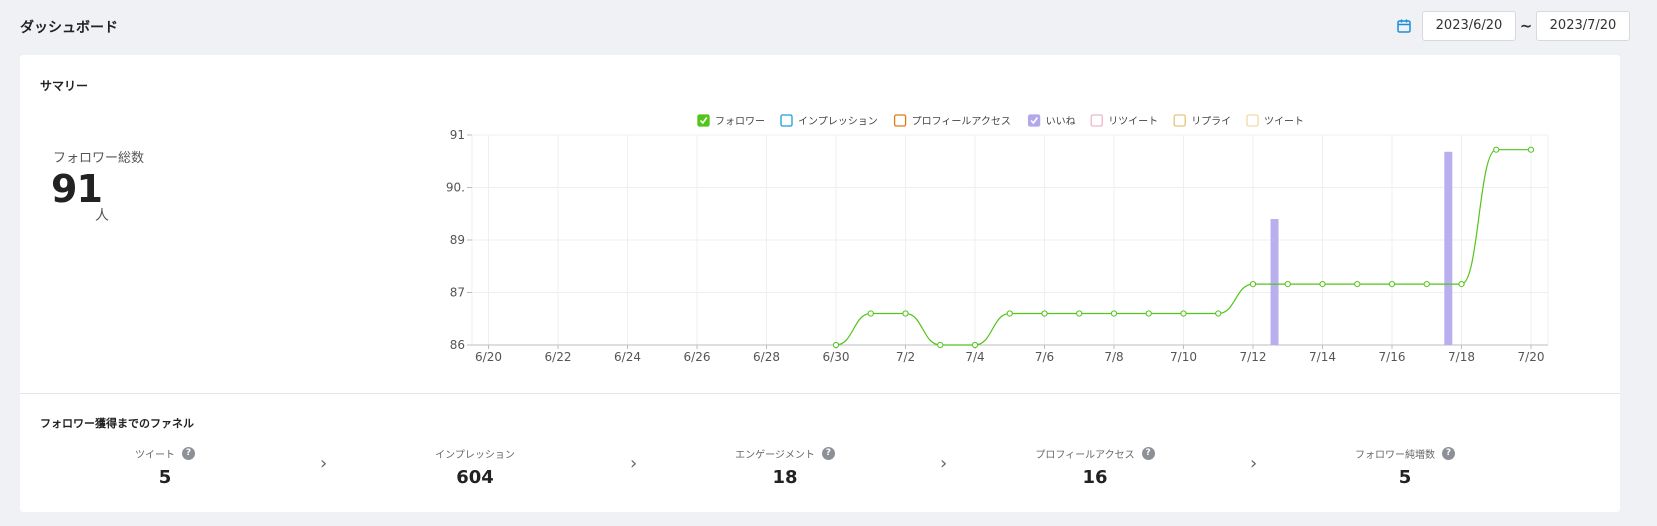 Image resolution: width=1657 pixels, height=526 pixels. Describe the element at coordinates (1583, 26) in the screenshot. I see `date-to-input: 2023/7/20` at that location.